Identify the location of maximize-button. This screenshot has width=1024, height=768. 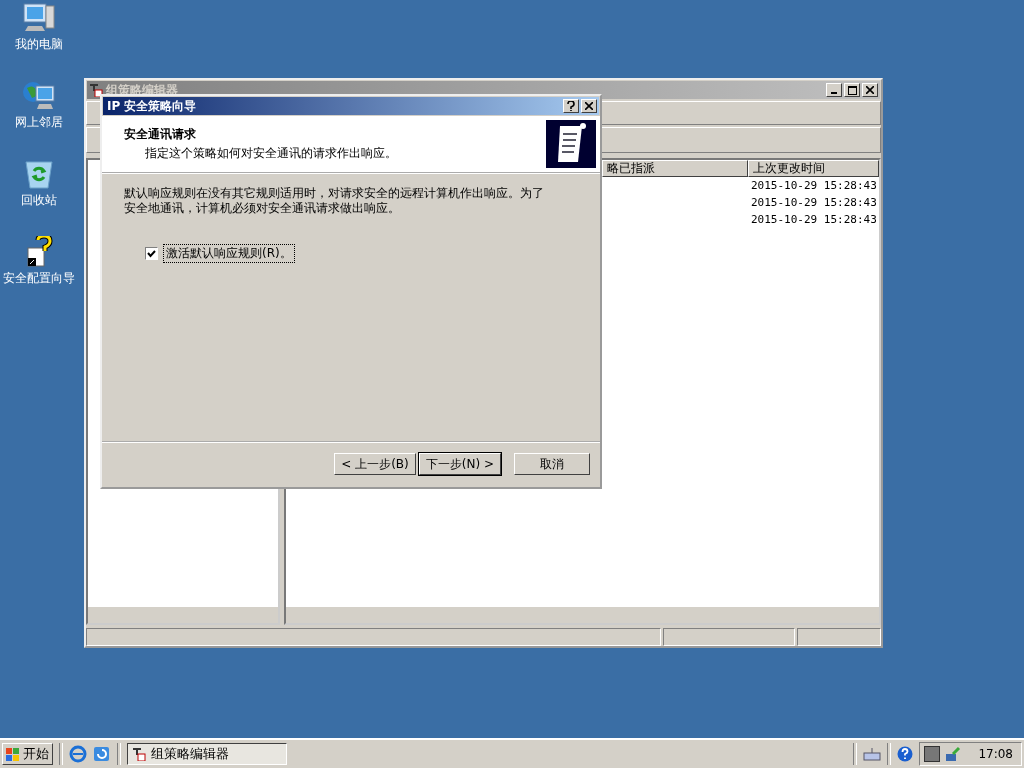
(852, 90).